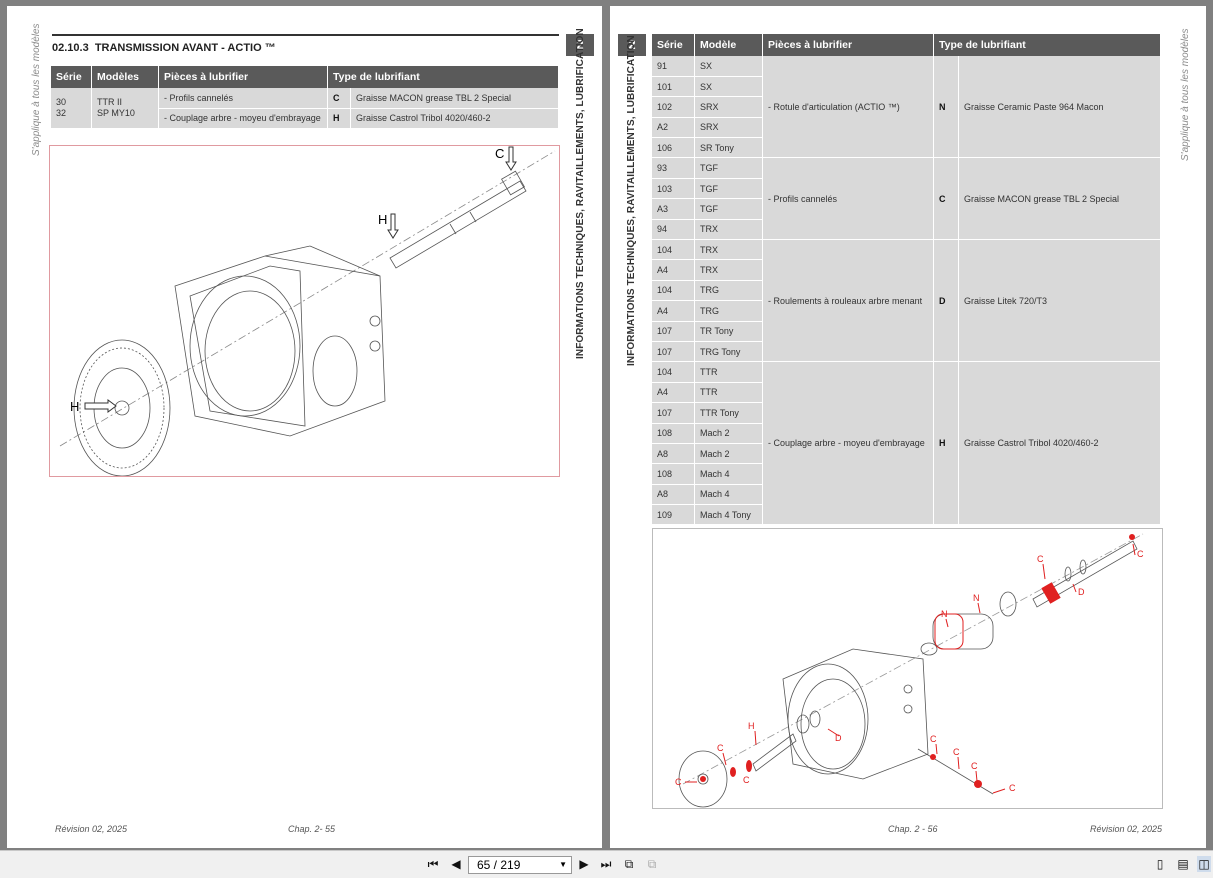  Describe the element at coordinates (673, 66) in the screenshot. I see `cell-series: 91` at that location.